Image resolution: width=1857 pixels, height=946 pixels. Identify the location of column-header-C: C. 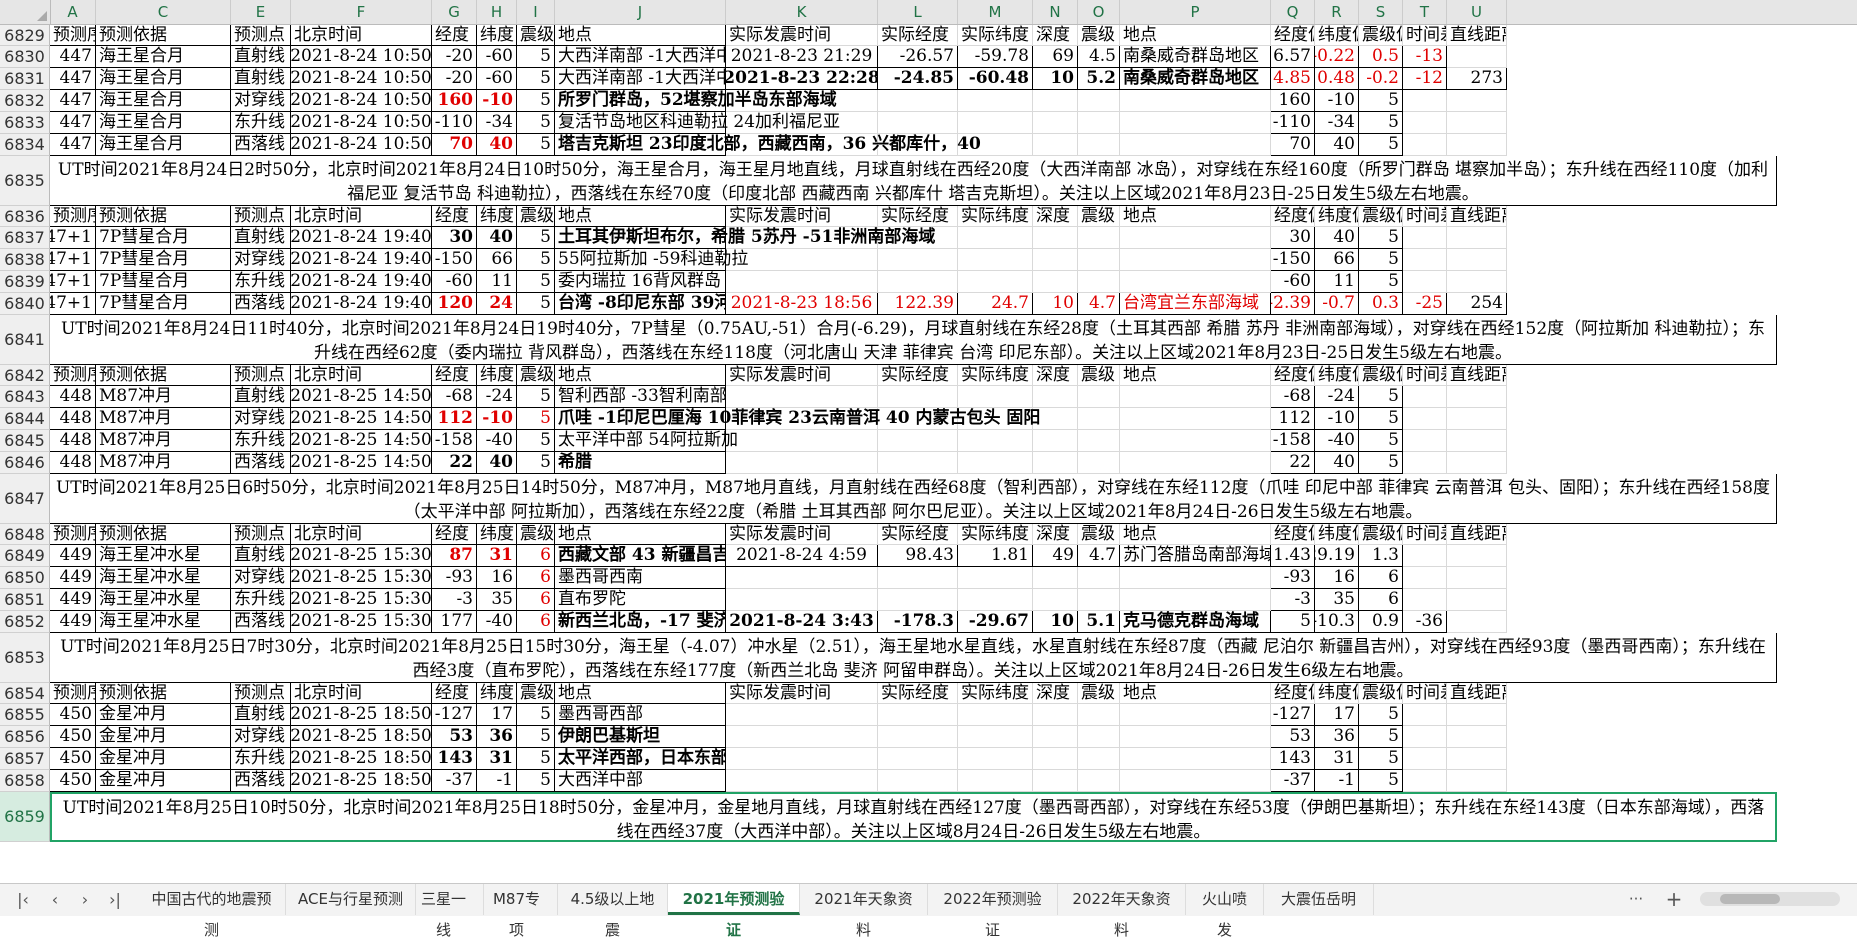
(163, 12).